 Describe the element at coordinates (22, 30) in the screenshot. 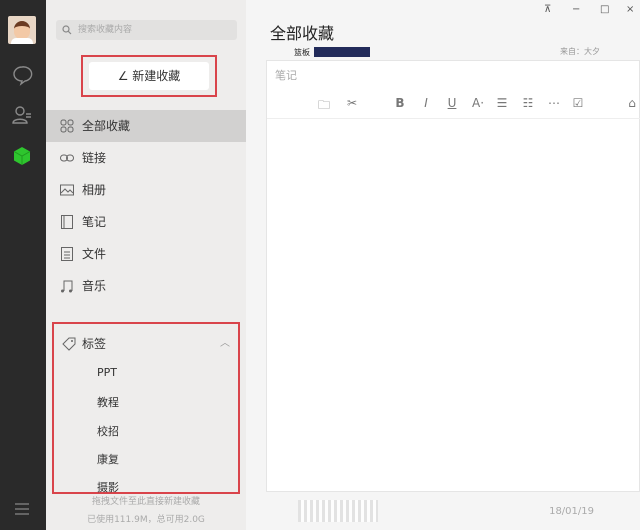

I see `avatar` at that location.